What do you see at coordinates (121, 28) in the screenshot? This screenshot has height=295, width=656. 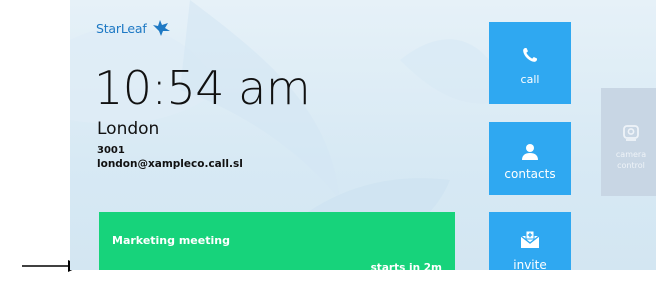 I see `brand-name: StarLeaf` at bounding box center [121, 28].